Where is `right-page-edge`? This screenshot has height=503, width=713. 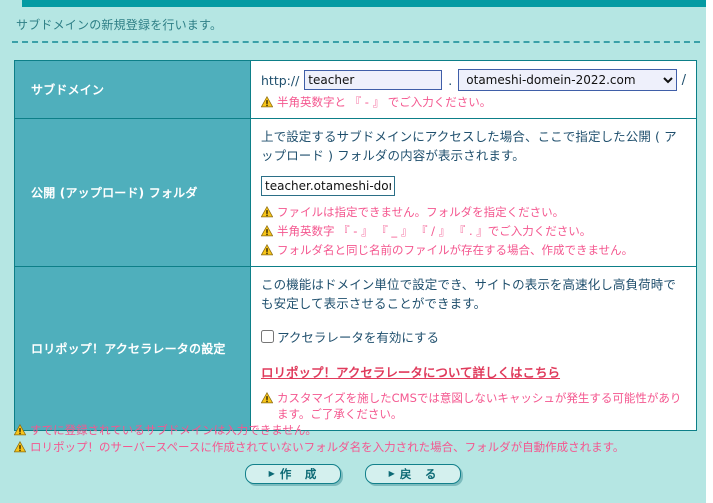
right-page-edge is located at coordinates (709, 251).